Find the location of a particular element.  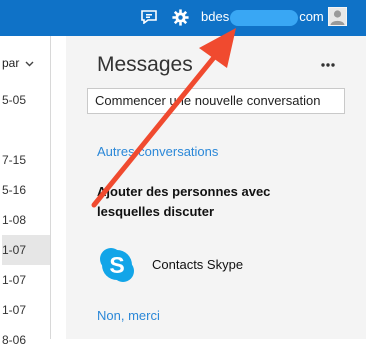

gear-icon is located at coordinates (180, 17).